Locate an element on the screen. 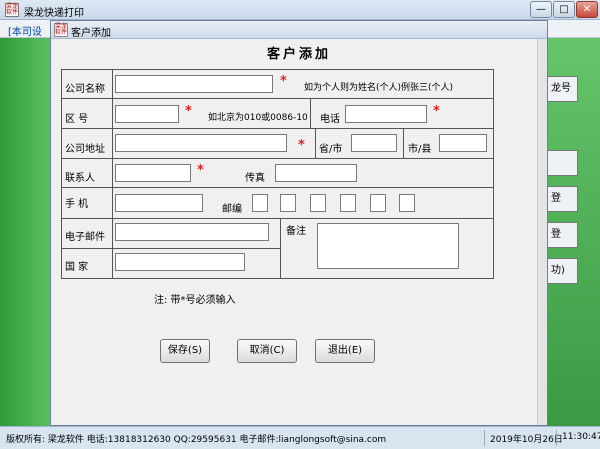  label-city: 市/县 is located at coordinates (420, 149).